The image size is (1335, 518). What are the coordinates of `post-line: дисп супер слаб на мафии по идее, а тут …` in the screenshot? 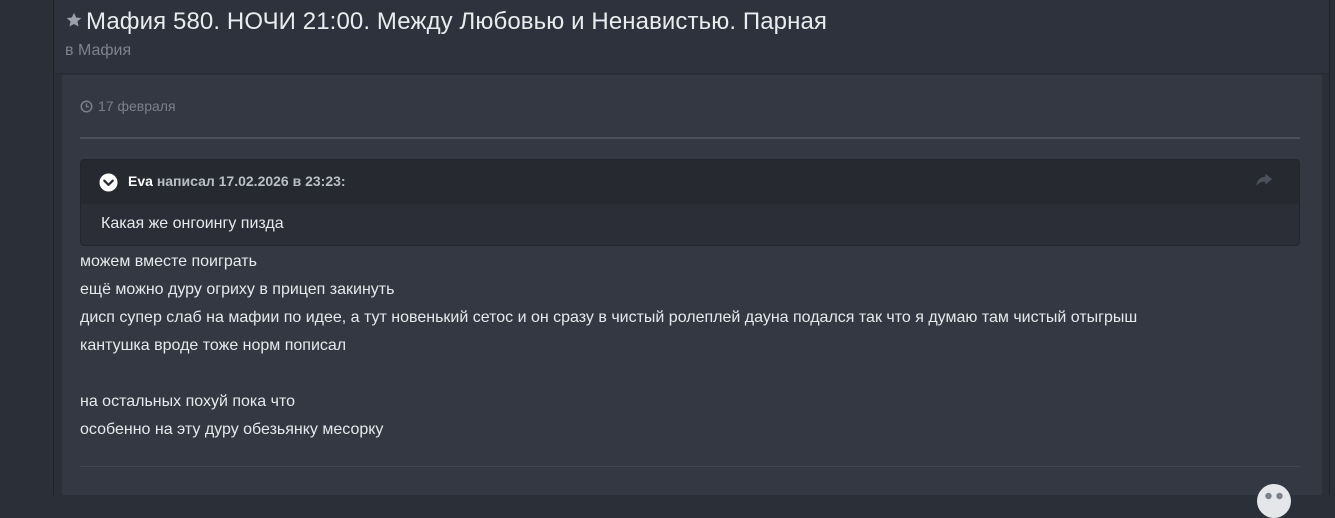 It's located at (609, 317).